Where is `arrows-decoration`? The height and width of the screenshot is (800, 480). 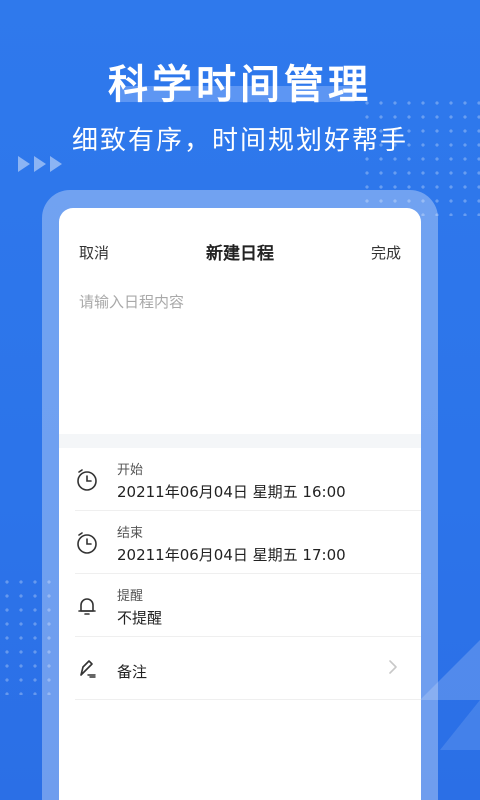 arrows-decoration is located at coordinates (40, 164).